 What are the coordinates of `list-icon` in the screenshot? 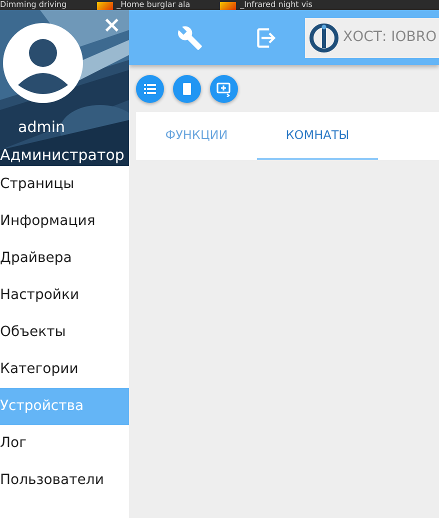 It's located at (150, 89).